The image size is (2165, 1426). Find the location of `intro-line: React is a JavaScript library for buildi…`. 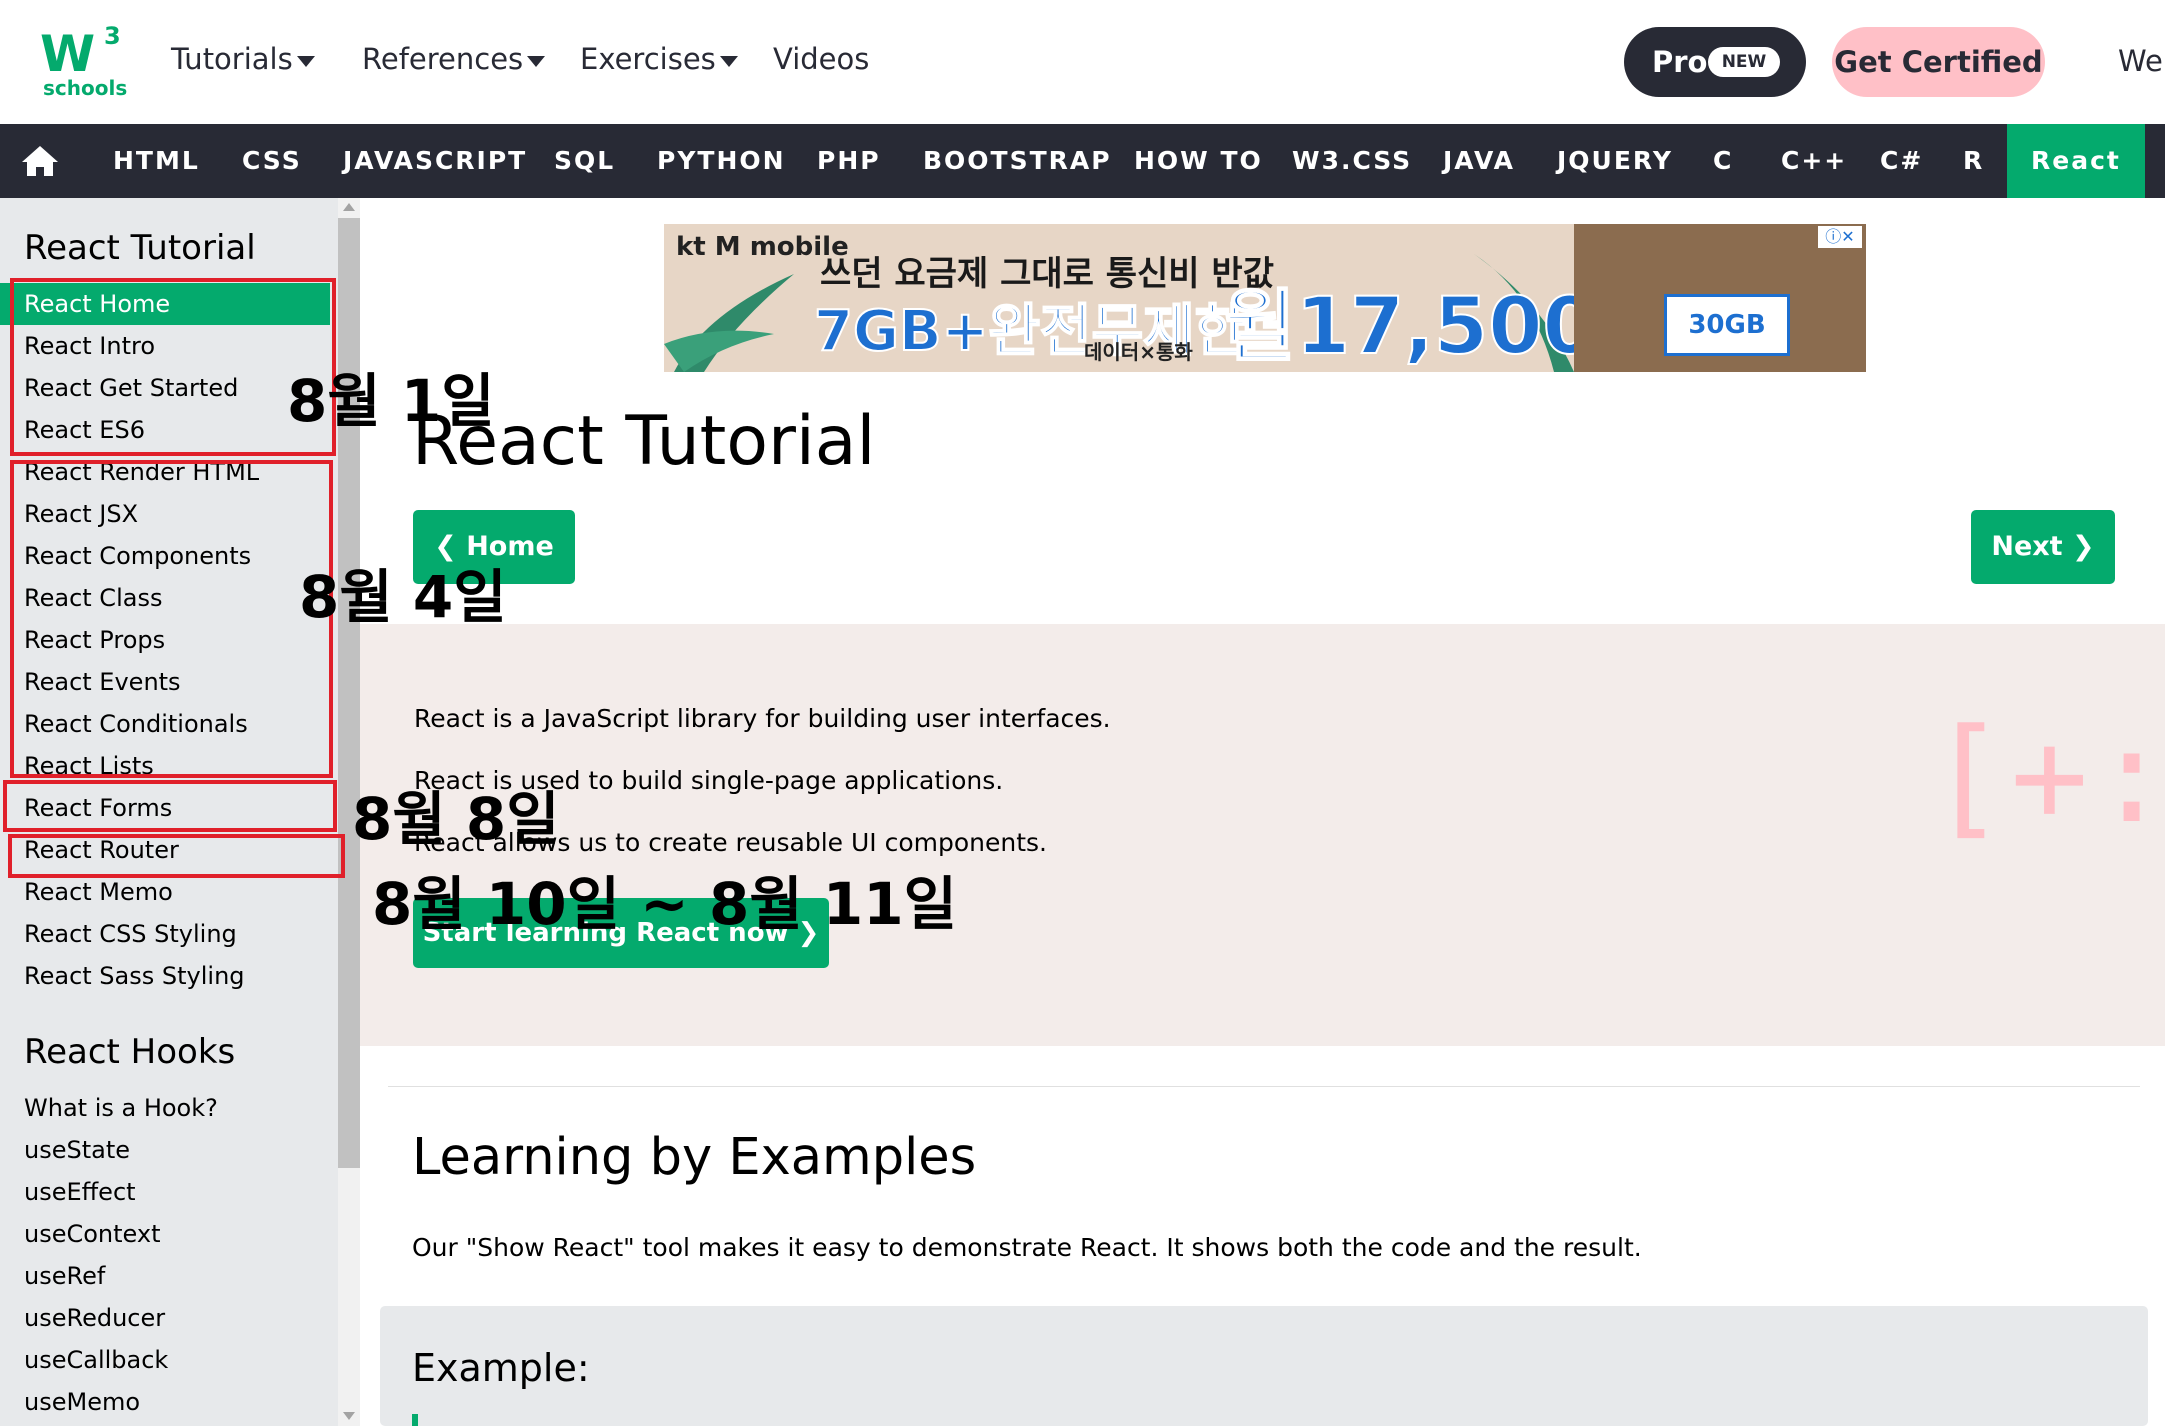

intro-line: React is a JavaScript library for buildi… is located at coordinates (762, 718).